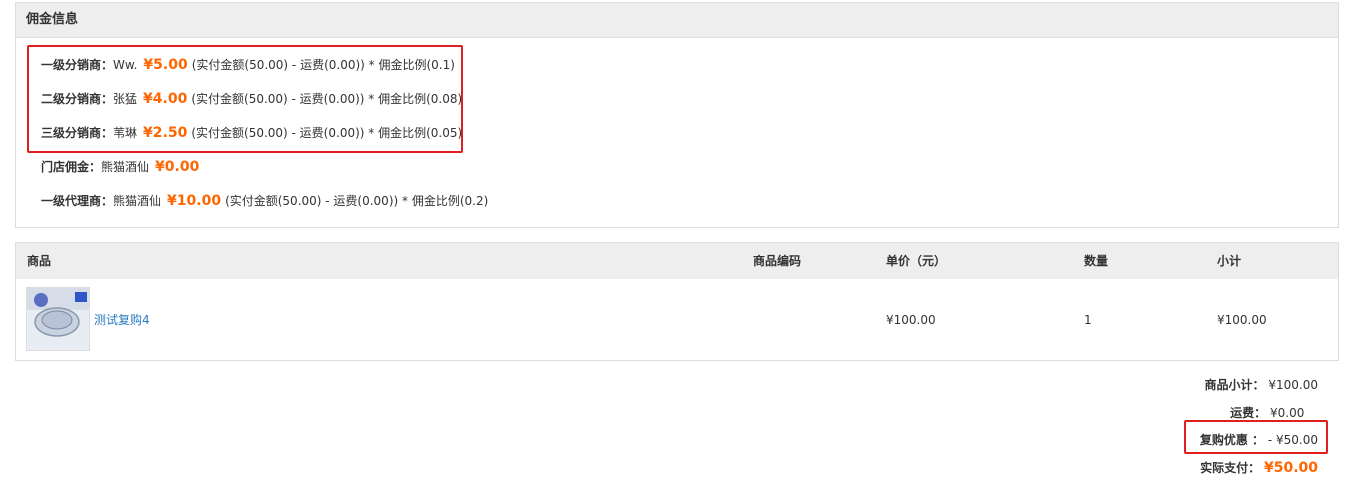 The width and height of the screenshot is (1356, 499). I want to click on col-code: 商品编码, so click(777, 261).